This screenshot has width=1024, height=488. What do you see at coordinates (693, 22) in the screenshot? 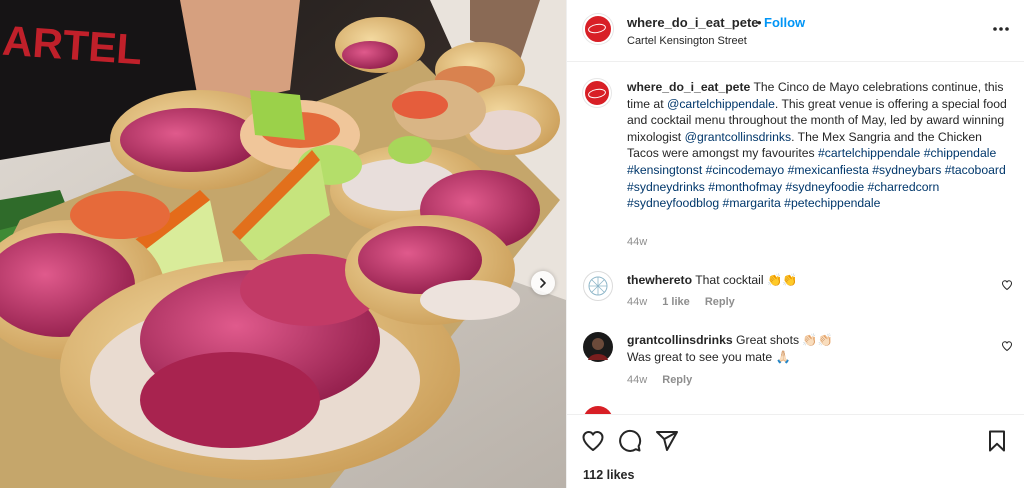
I see `author-username: where_do_i_eat_pete` at bounding box center [693, 22].